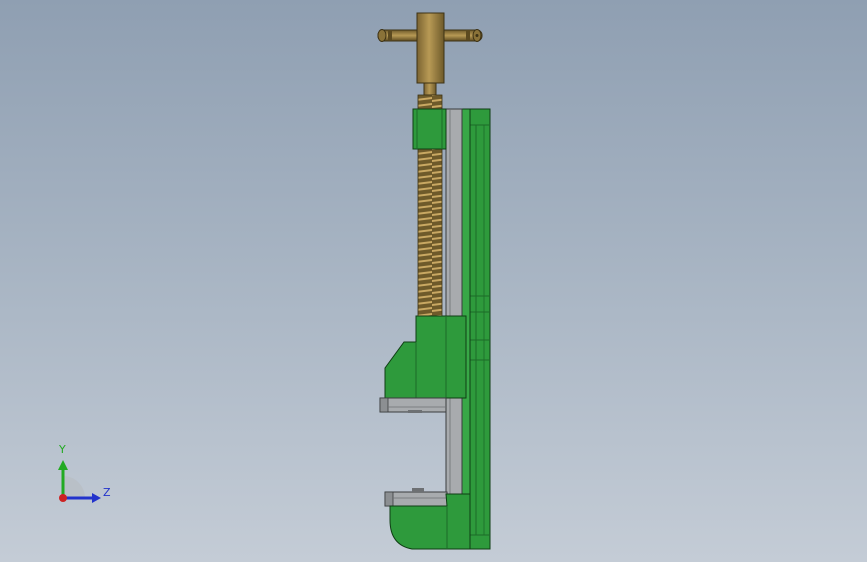 This screenshot has height=562, width=867. What do you see at coordinates (430, 54) in the screenshot?
I see `t-handle` at bounding box center [430, 54].